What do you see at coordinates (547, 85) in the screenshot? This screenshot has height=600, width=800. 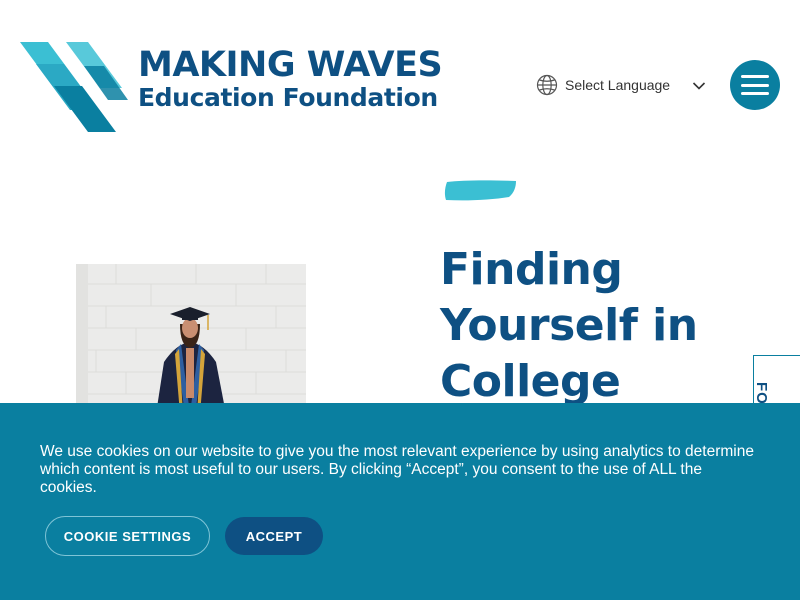 I see `globe-icon` at bounding box center [547, 85].